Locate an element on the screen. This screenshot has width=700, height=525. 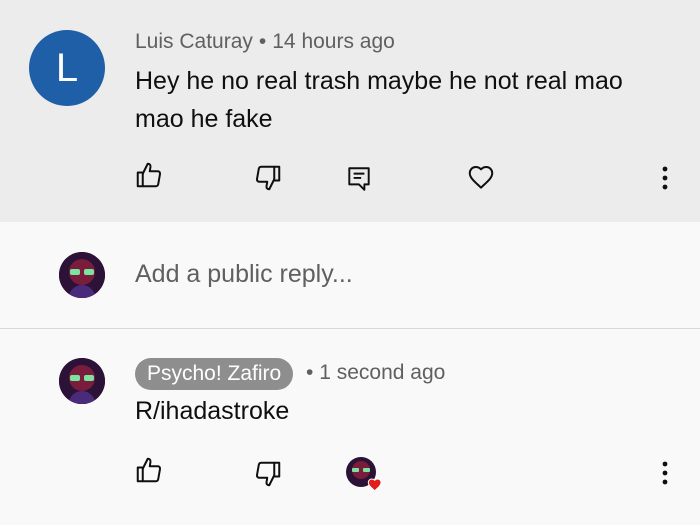
comment-meta: Luis Caturay • 14 hours ago is located at coordinates (265, 42).